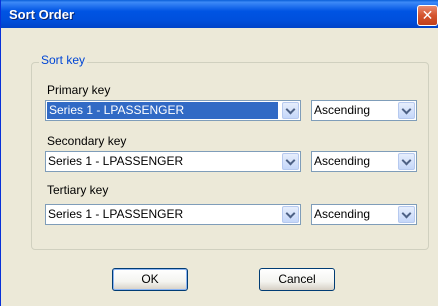  Describe the element at coordinates (219, 14) in the screenshot. I see `title-bar: Sort Order ✕` at that location.